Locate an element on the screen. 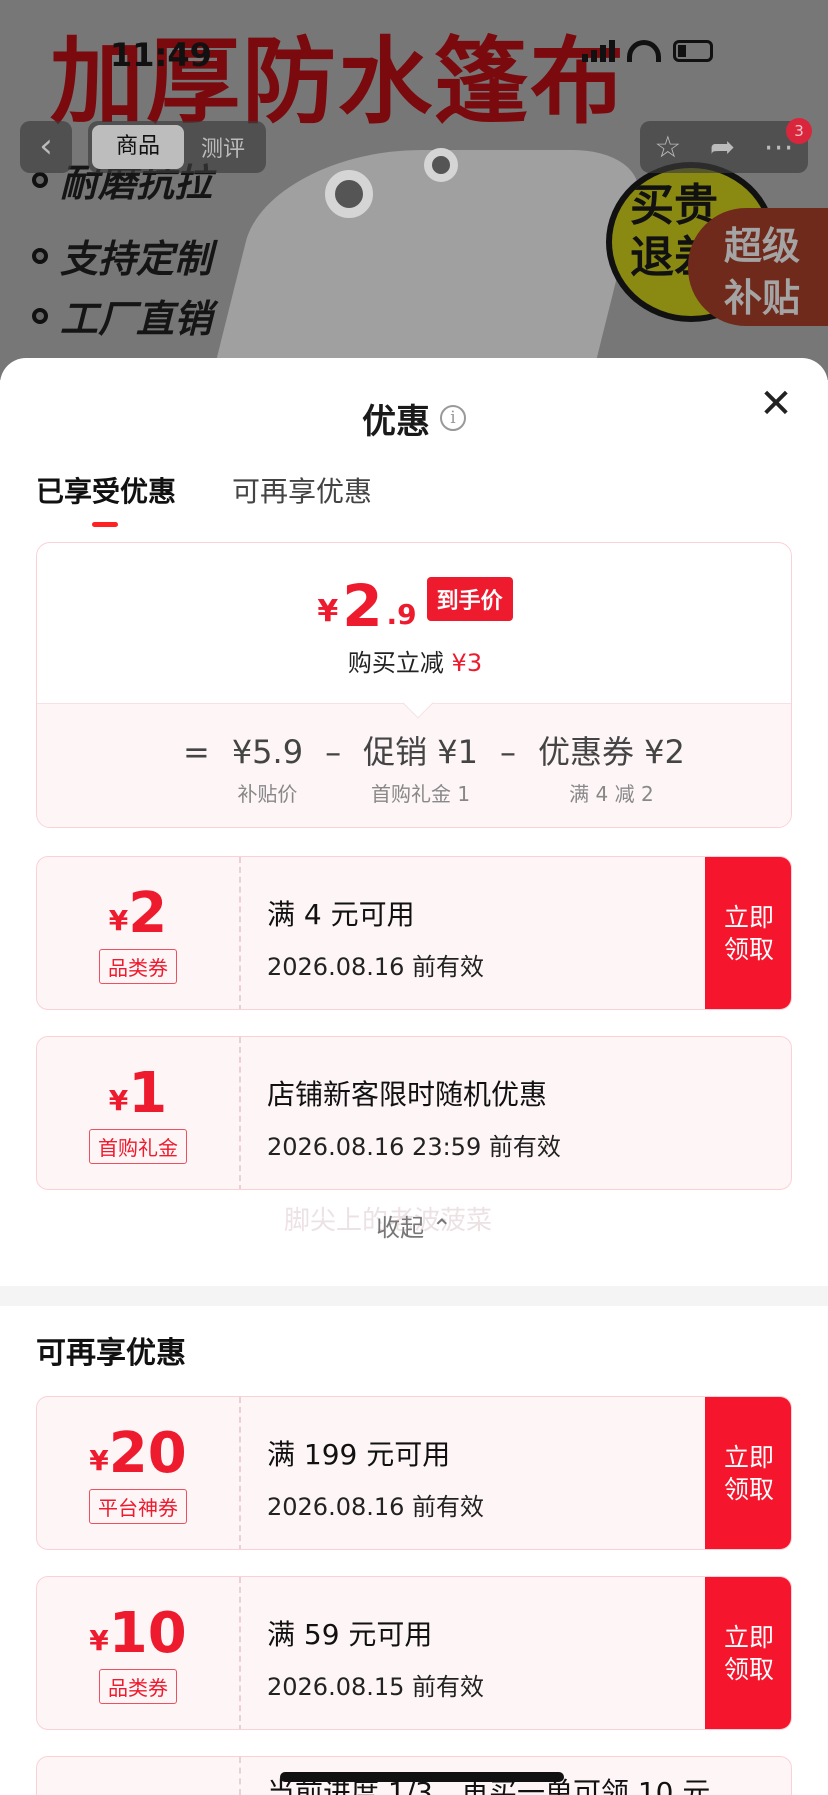 This screenshot has height=1795, width=828. top-actions: ☆ ➦ ⋯ is located at coordinates (724, 147).